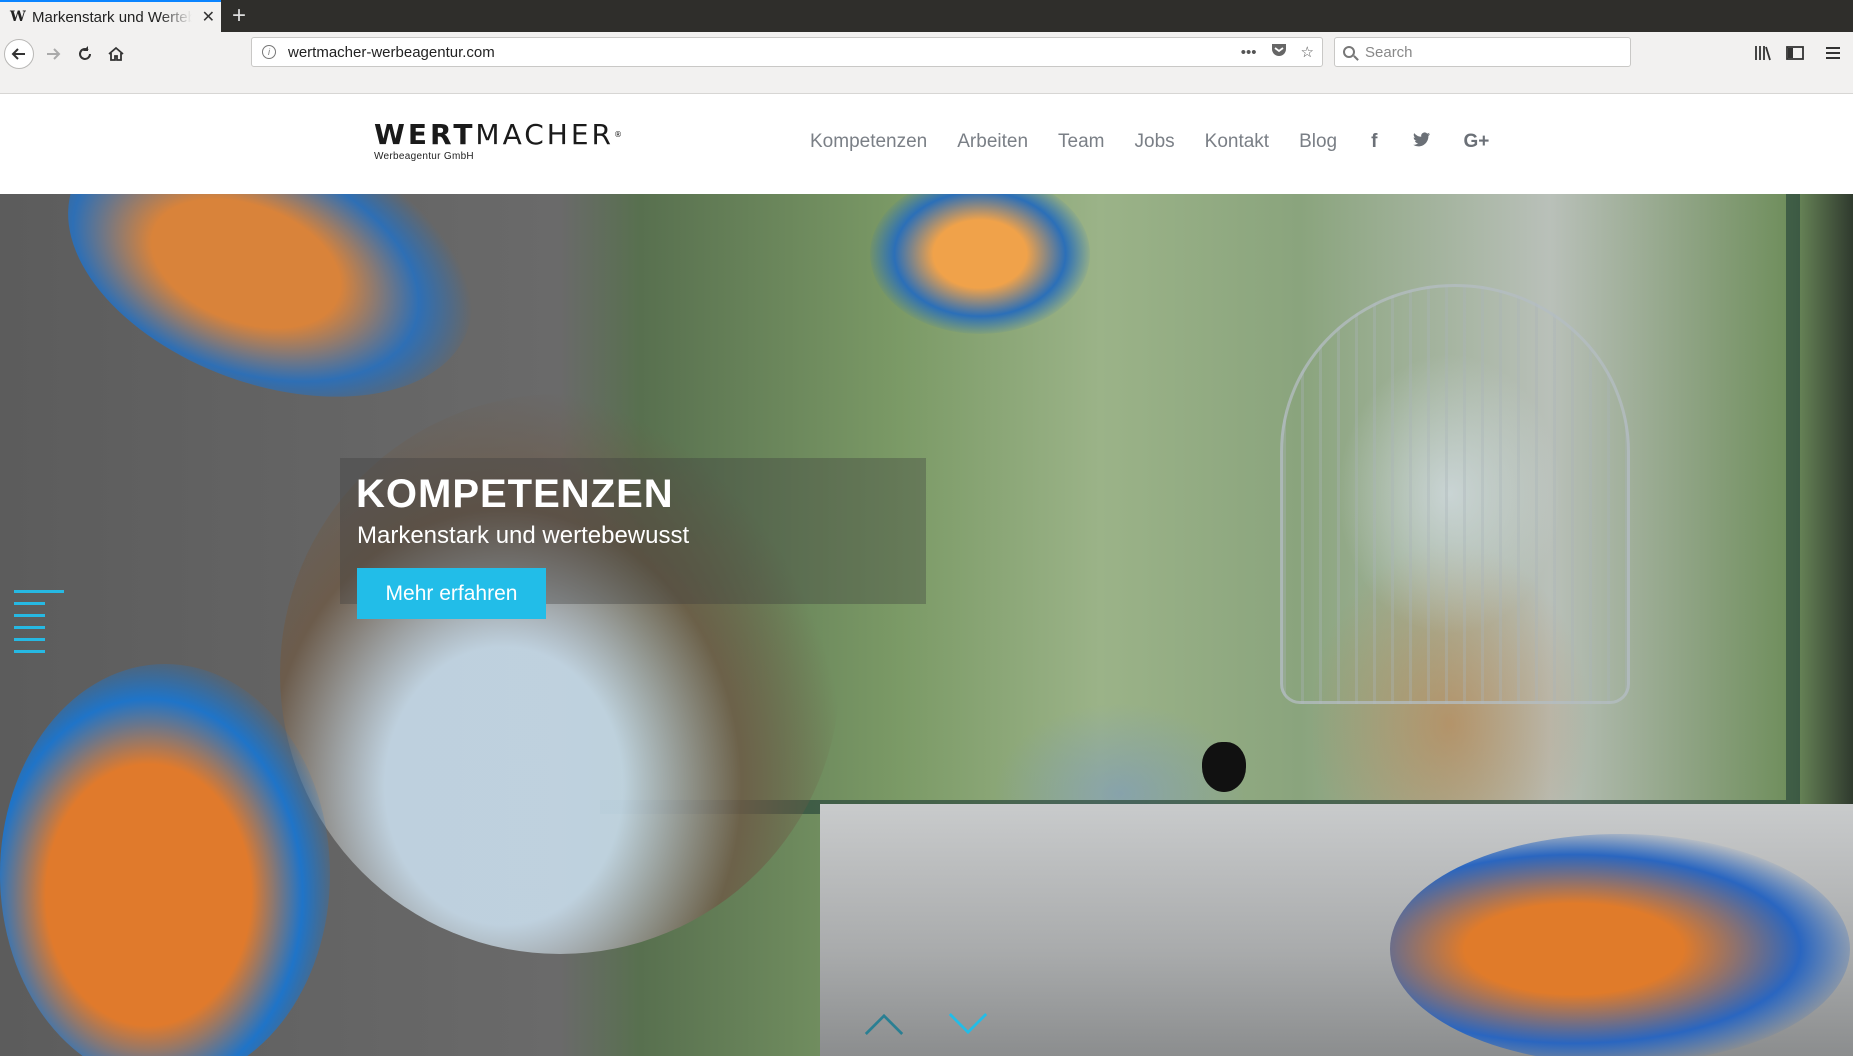 Image resolution: width=1853 pixels, height=1056 pixels. I want to click on url-text: wertmacher-werbeagentur.com, so click(391, 52).